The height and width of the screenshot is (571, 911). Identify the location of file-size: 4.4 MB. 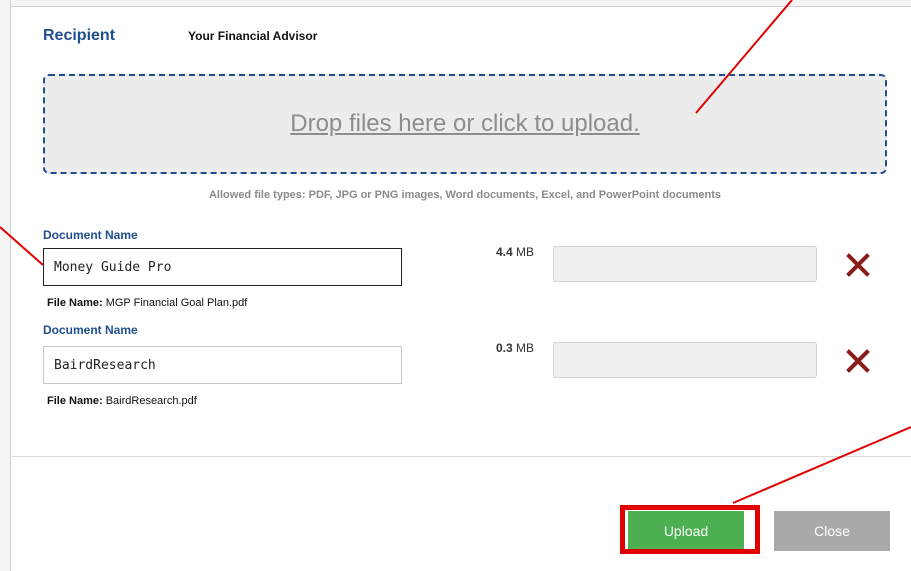
(515, 252).